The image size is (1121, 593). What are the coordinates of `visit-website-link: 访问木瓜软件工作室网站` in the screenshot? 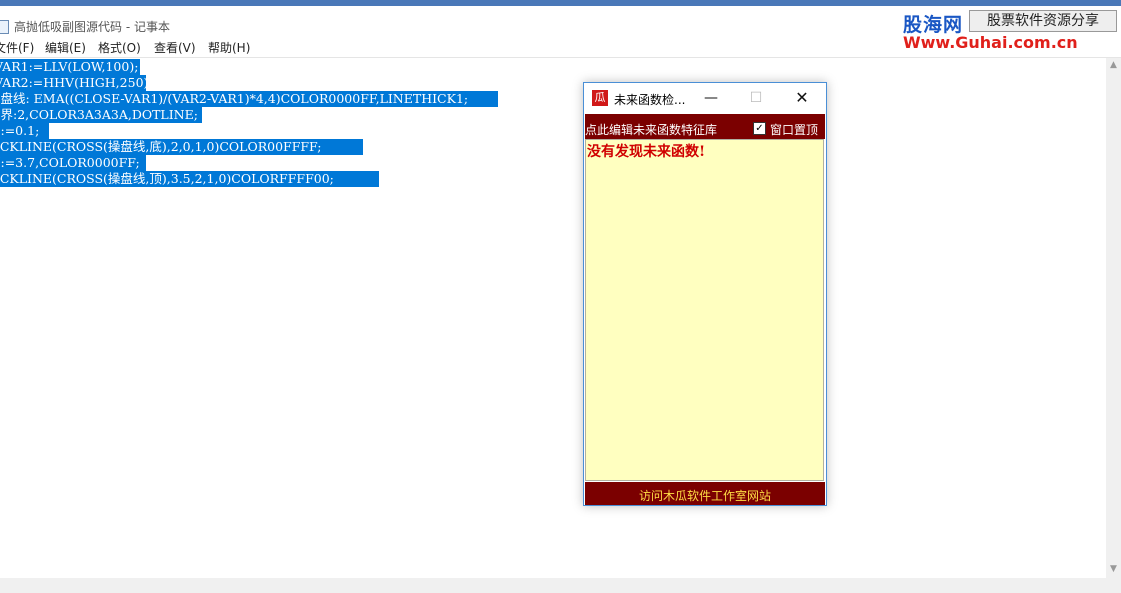 It's located at (705, 495).